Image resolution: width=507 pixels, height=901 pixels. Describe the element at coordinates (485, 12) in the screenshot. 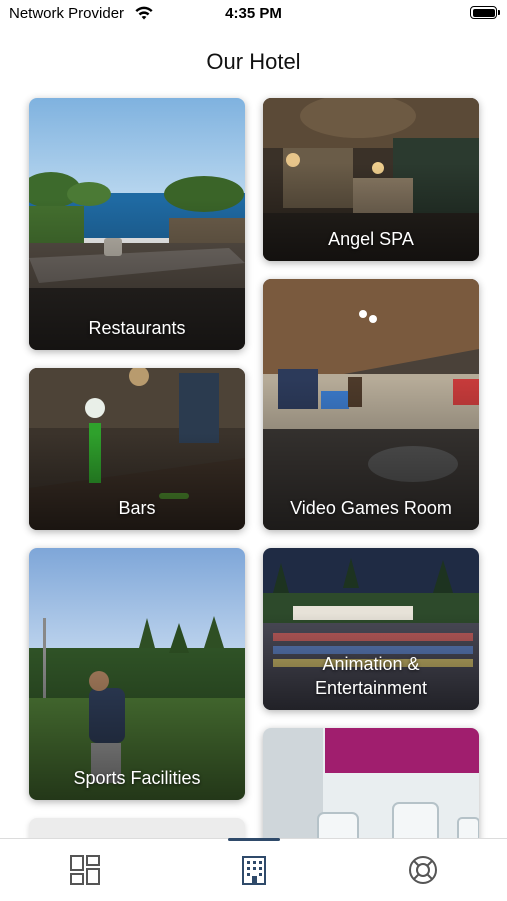

I see `battery-icon` at that location.